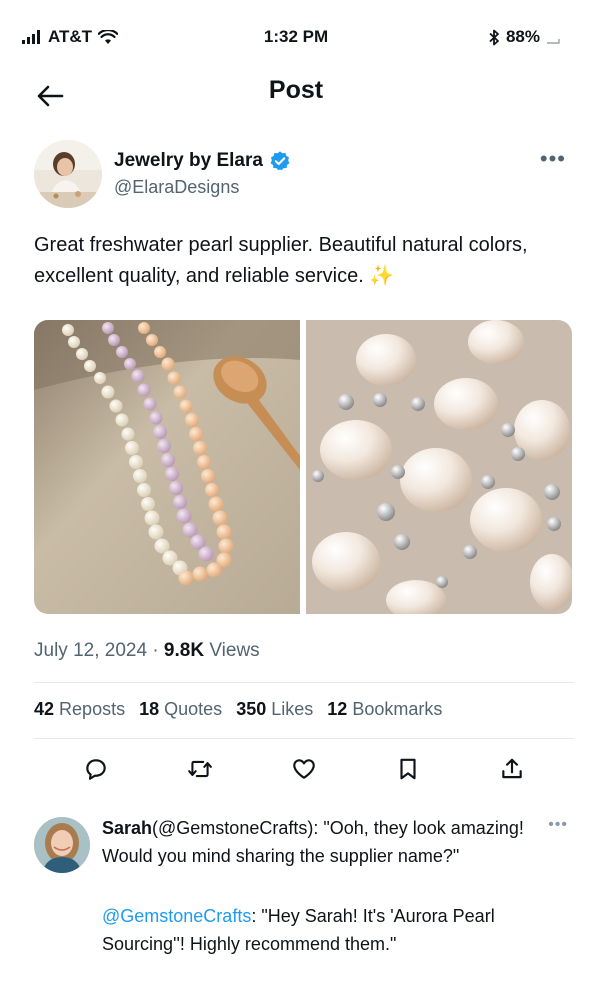 The width and height of the screenshot is (592, 988). Describe the element at coordinates (188, 160) in the screenshot. I see `author-name-text: Jewelry by Elara` at that location.